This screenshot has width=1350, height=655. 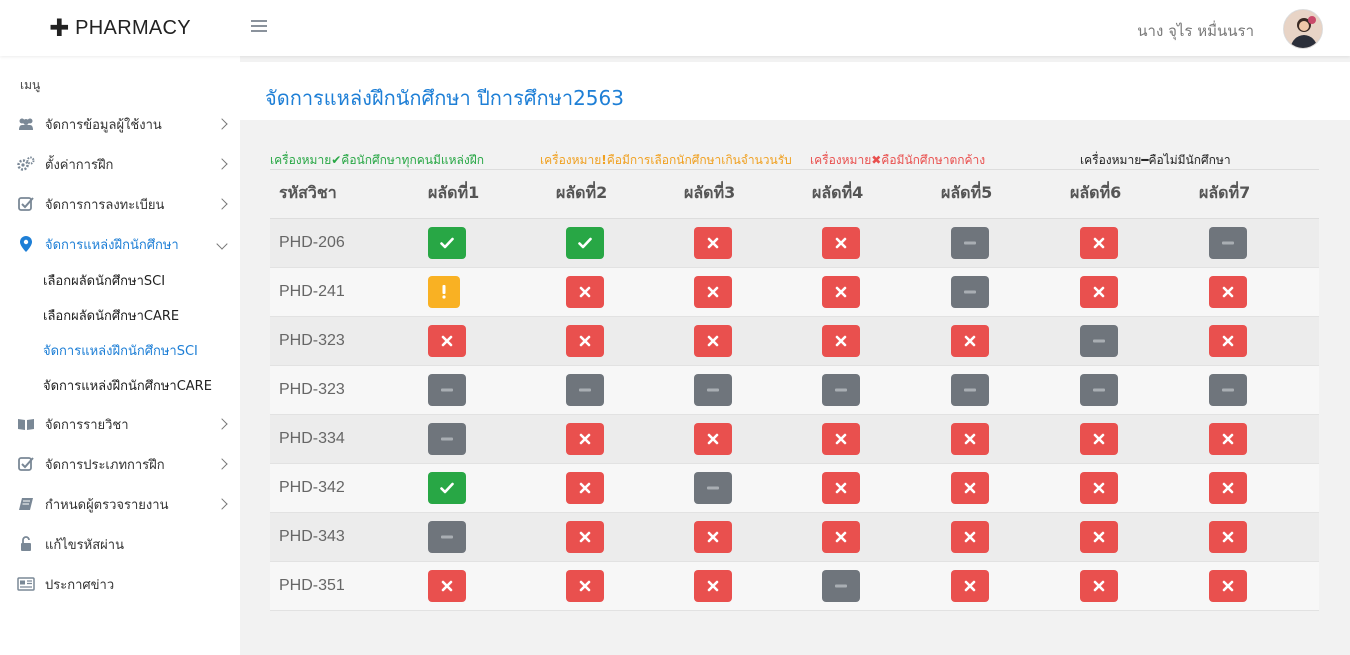 I want to click on subitem-manage-sites-sci: จัดการแหล่งฝึกนักศึกษาSCI, so click(x=120, y=350).